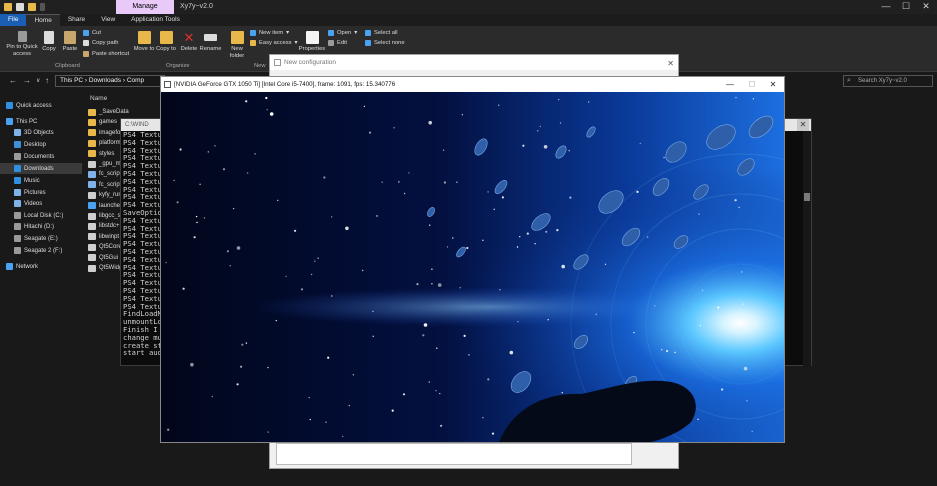  Describe the element at coordinates (100, 43) in the screenshot. I see `copy-path-button: Copy path` at that location.